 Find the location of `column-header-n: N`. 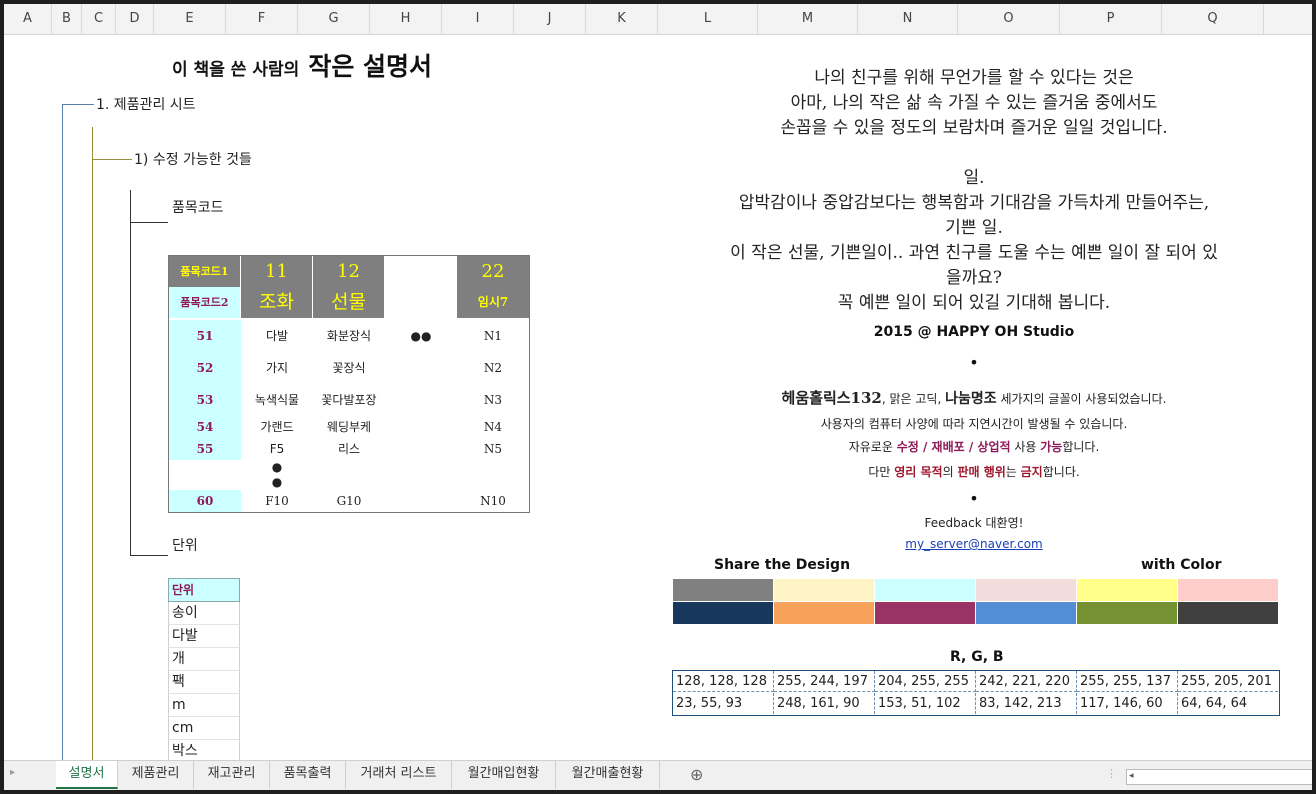

column-header-n: N is located at coordinates (908, 19).